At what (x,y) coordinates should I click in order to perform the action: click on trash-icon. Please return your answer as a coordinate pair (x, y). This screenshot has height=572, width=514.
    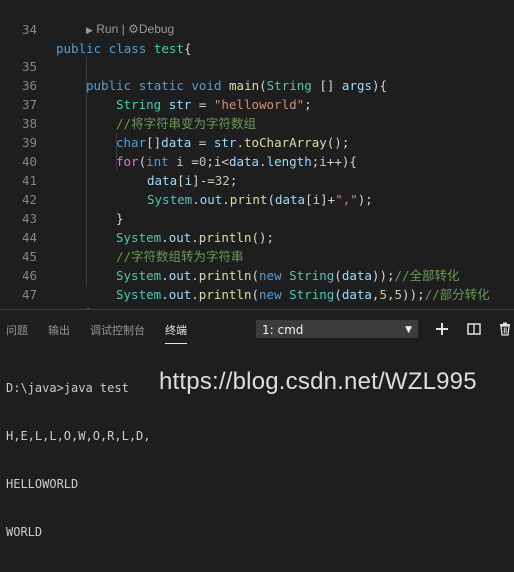
    Looking at the image, I should click on (505, 329).